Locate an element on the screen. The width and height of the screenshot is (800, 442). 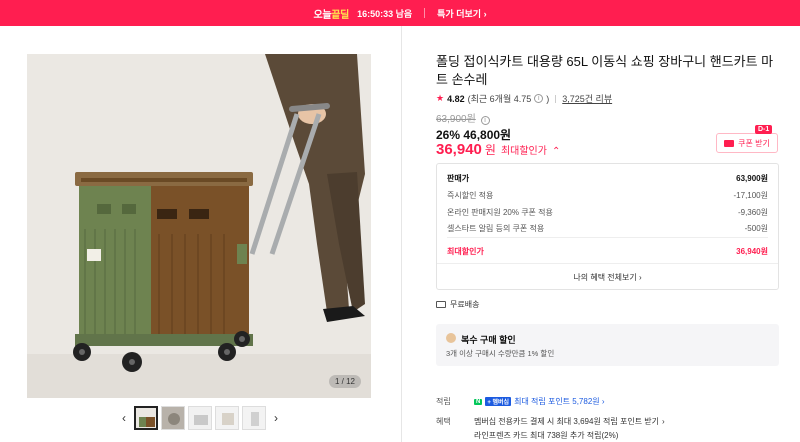
product-title: 폴딩 접이식카트 대용량 65L 이동식 쇼핑 장바구니 핸드카트 마트 손수레 is located at coordinates (605, 70).